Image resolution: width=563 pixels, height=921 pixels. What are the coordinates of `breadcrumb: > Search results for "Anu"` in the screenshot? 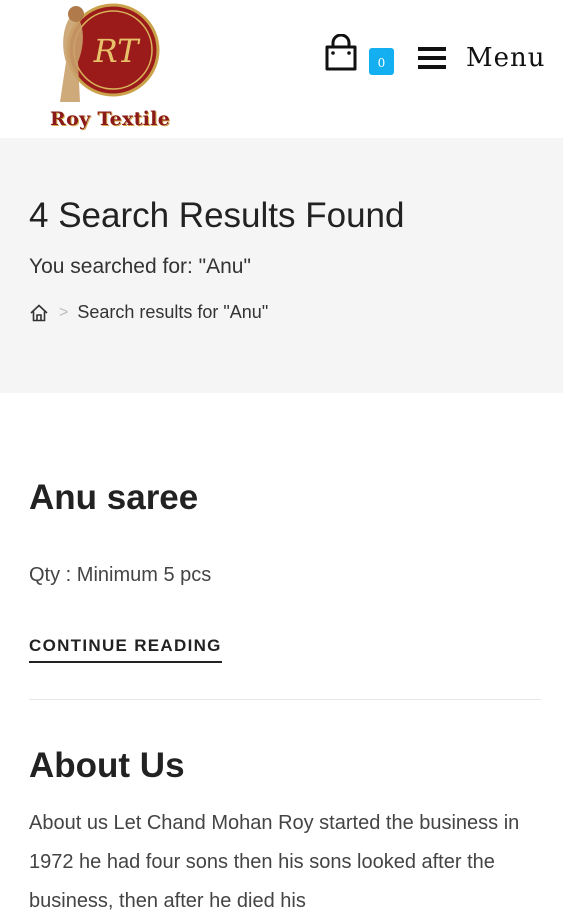 It's located at (148, 312).